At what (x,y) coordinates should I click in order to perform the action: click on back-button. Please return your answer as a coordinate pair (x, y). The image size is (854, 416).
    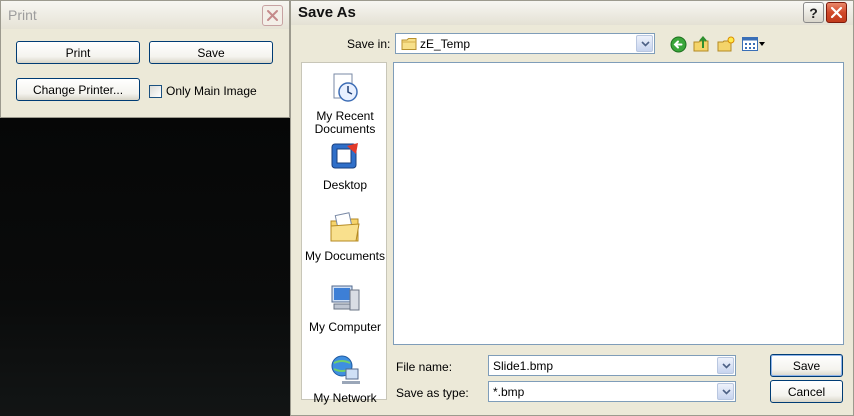
    Looking at the image, I should click on (678, 44).